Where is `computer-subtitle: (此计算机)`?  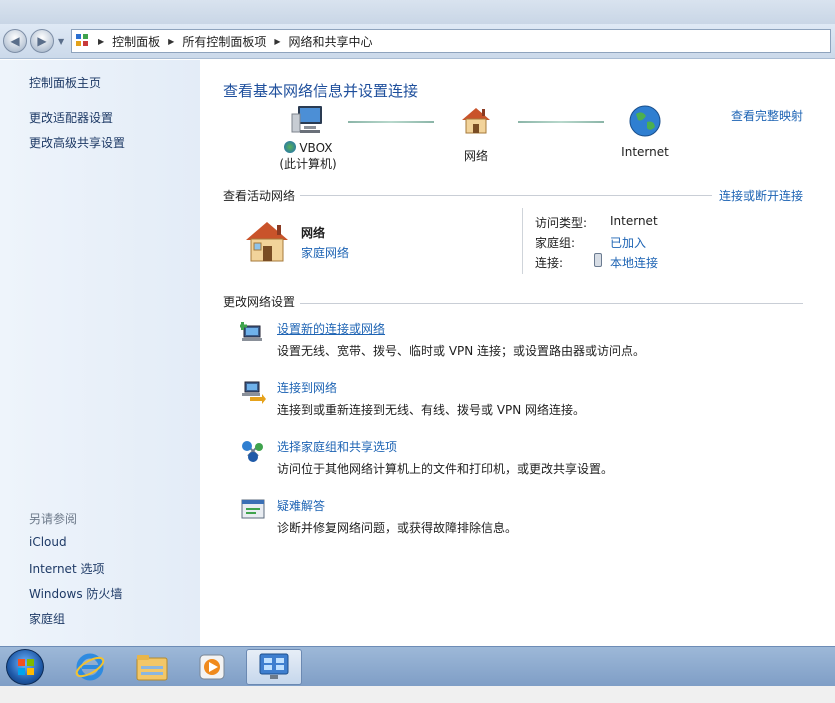
computer-subtitle: (此计算机) is located at coordinates (308, 164).